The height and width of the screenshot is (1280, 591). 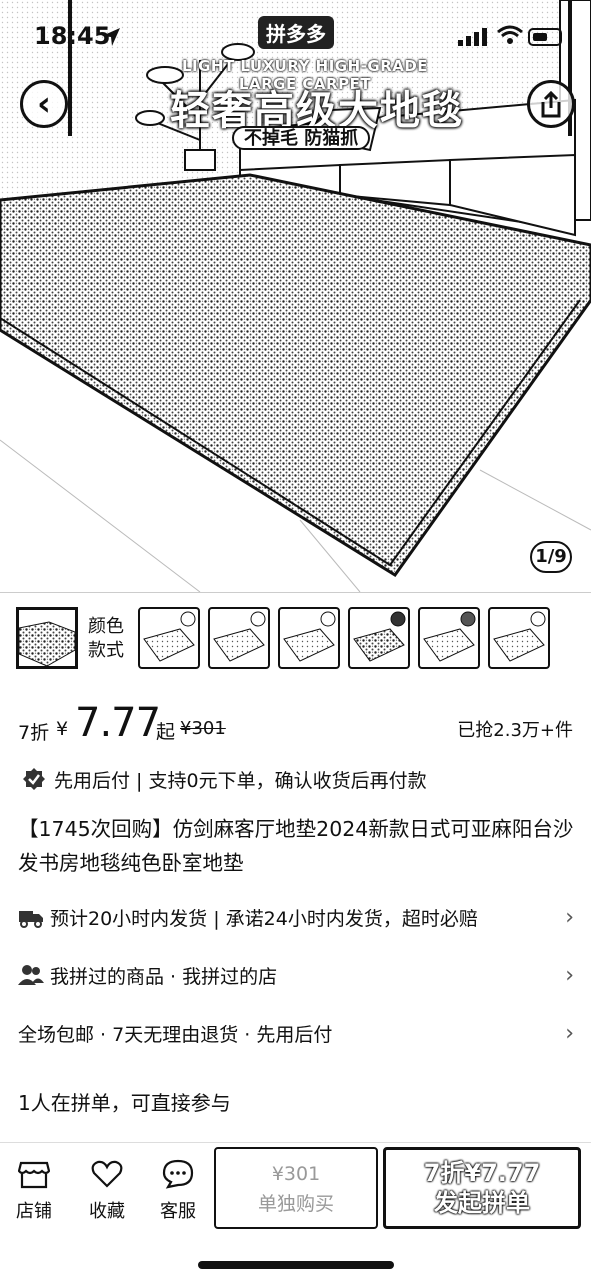 What do you see at coordinates (298, 975) in the screenshot?
I see `history-row: 我拼过的商品 · 我拼过的店 ›` at bounding box center [298, 975].